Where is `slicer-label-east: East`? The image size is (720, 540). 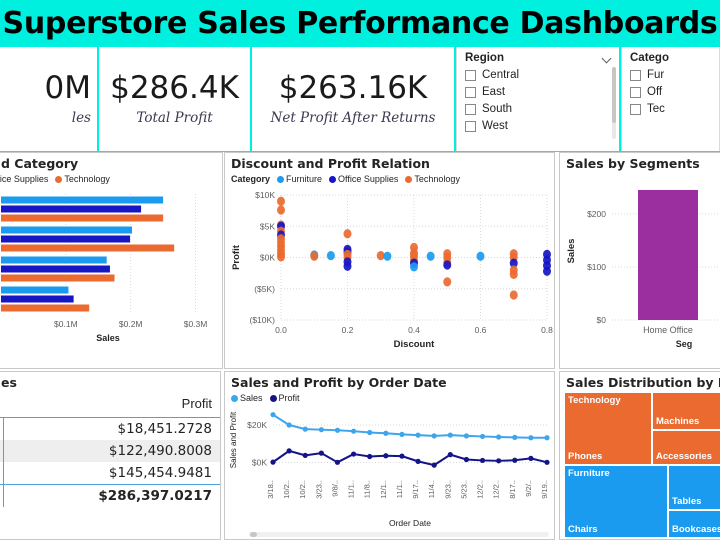
slicer-label-east: East is located at coordinates (494, 92).